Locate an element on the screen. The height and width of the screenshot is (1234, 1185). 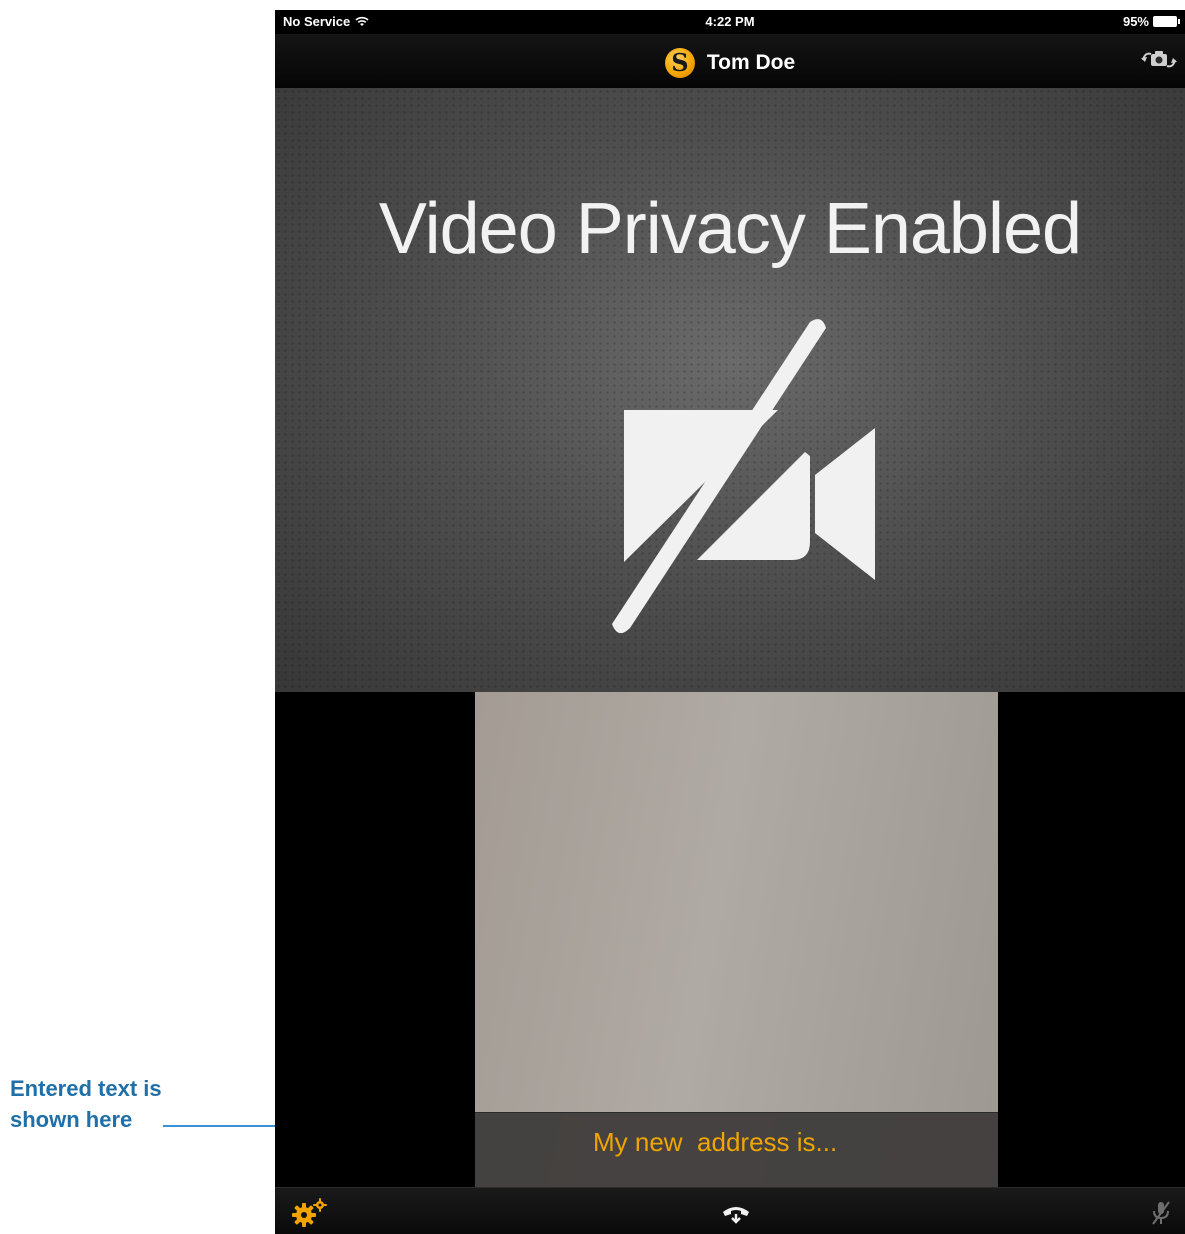
caller-name: Tom Doe is located at coordinates (751, 62).